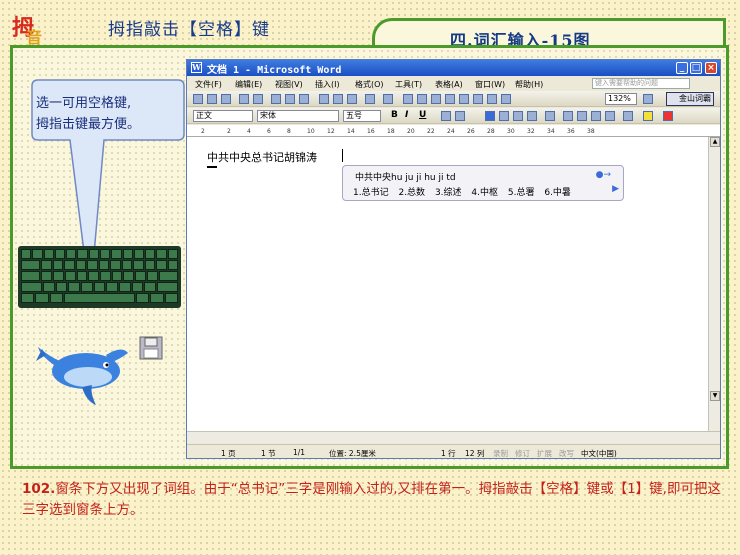  What do you see at coordinates (338, 99) in the screenshot?
I see `copy-icon` at bounding box center [338, 99].